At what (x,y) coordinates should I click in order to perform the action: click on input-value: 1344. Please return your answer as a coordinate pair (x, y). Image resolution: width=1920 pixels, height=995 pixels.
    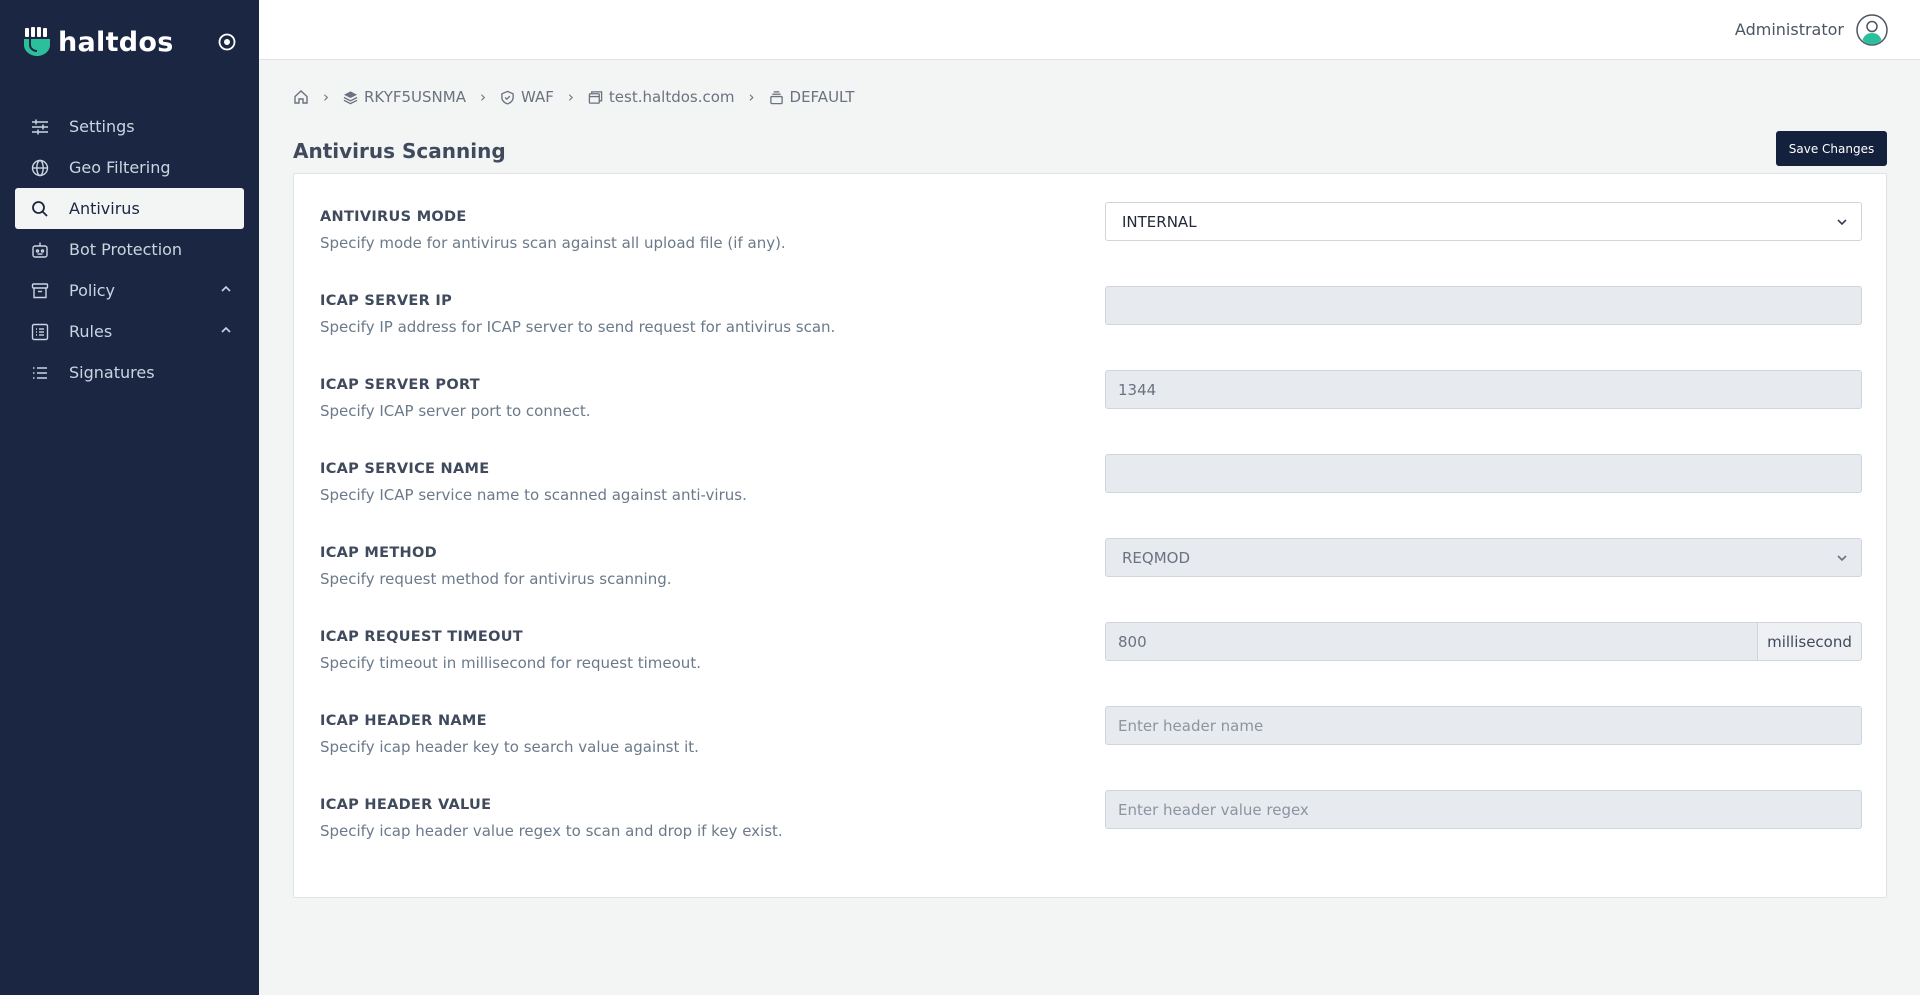
    Looking at the image, I should click on (1137, 389).